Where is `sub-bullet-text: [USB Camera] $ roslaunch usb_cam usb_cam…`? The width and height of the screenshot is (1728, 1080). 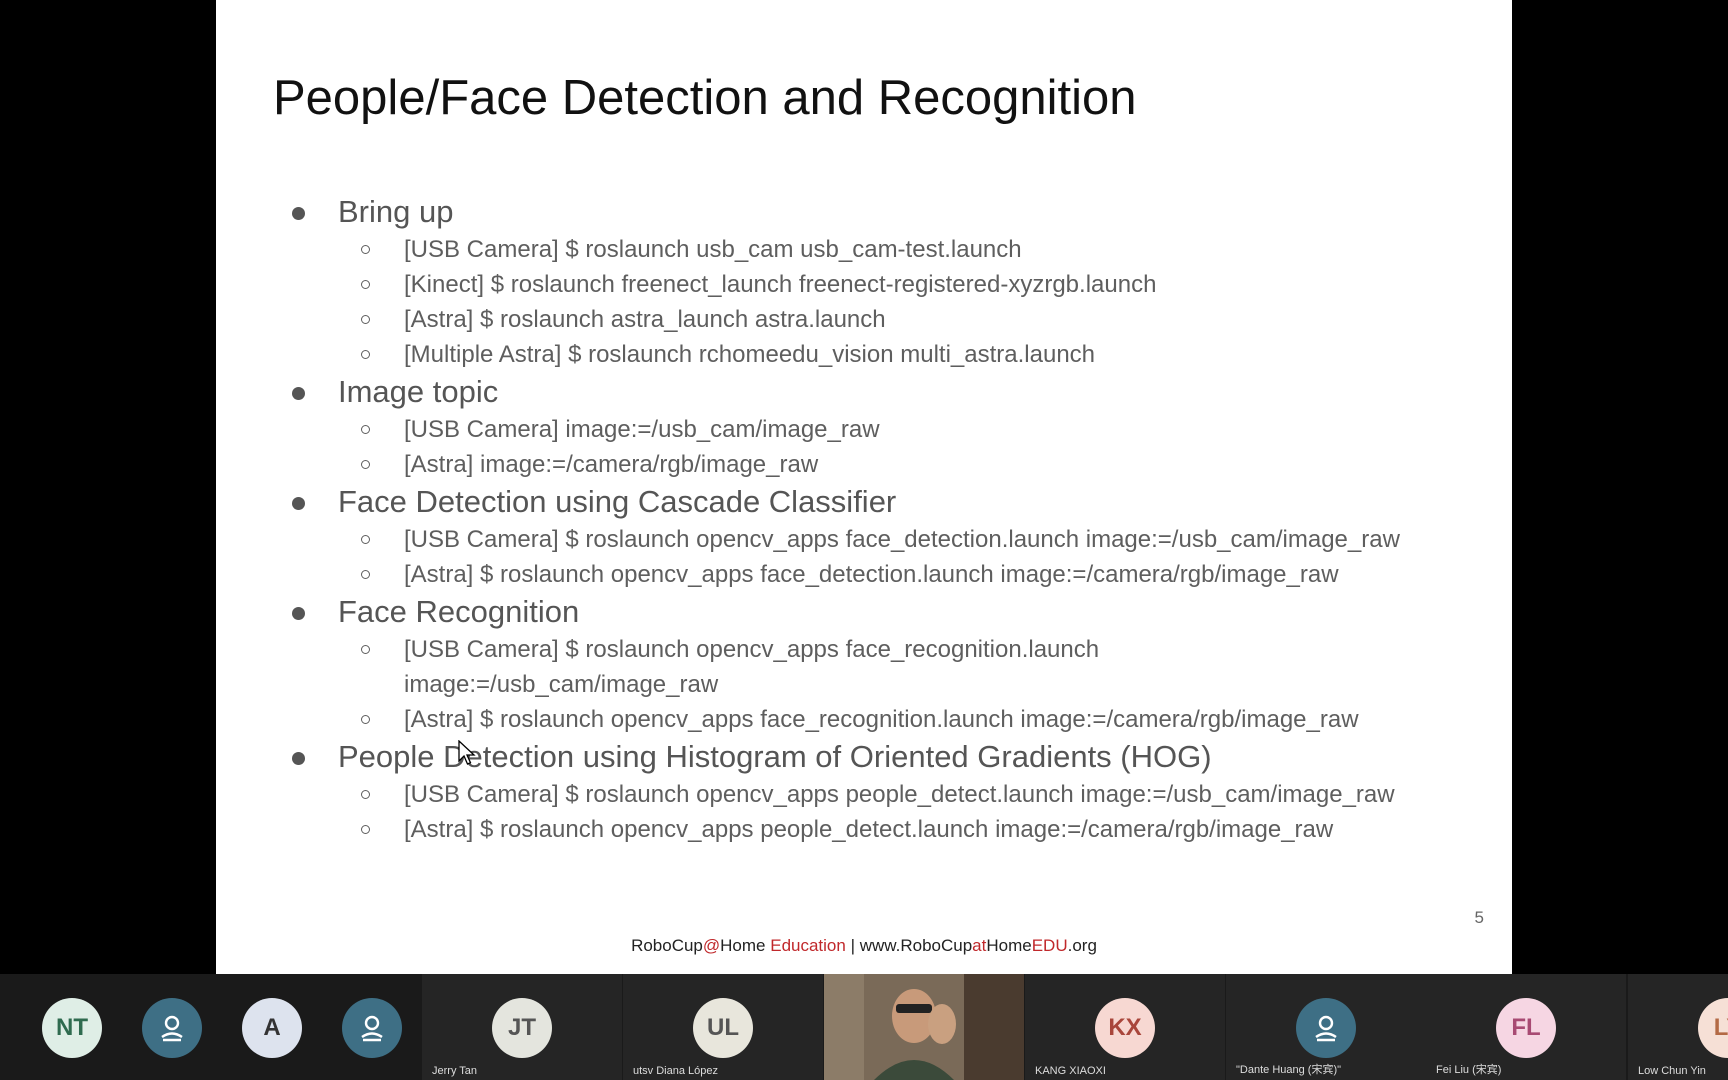 sub-bullet-text: [USB Camera] $ roslaunch usb_cam usb_cam… is located at coordinates (713, 249).